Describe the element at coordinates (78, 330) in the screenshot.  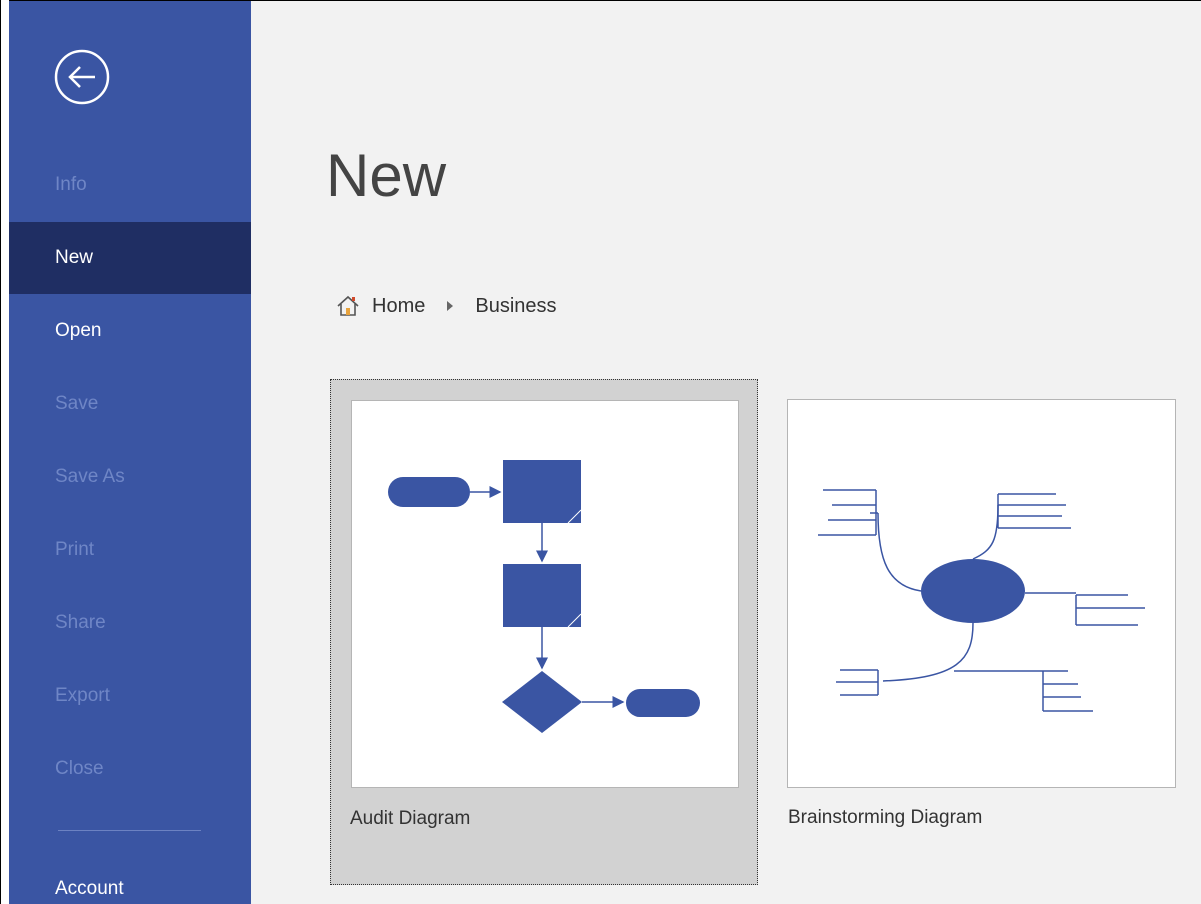
I see `sidebar-item-label: Open` at that location.